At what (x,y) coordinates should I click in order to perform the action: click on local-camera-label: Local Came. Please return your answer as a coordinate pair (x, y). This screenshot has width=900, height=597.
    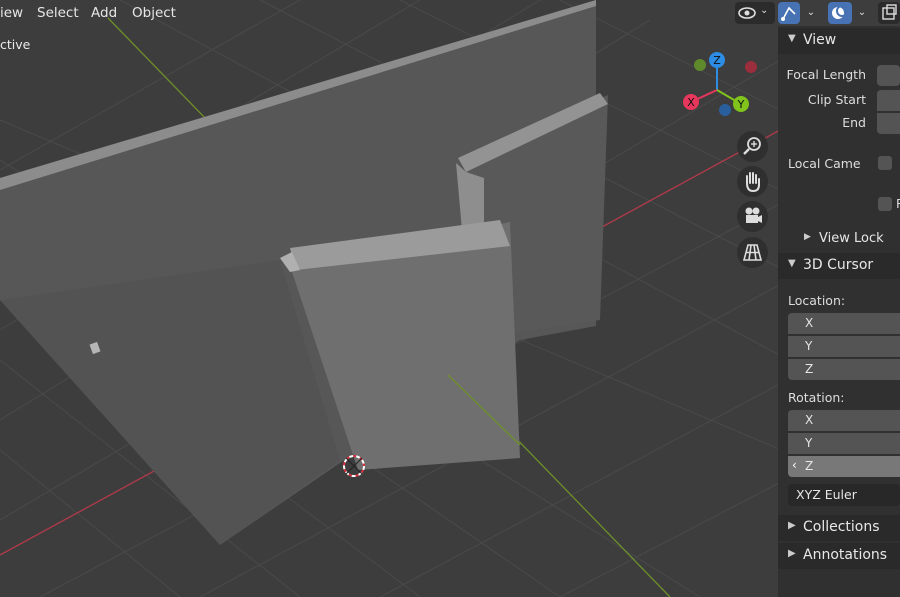
    Looking at the image, I should click on (824, 163).